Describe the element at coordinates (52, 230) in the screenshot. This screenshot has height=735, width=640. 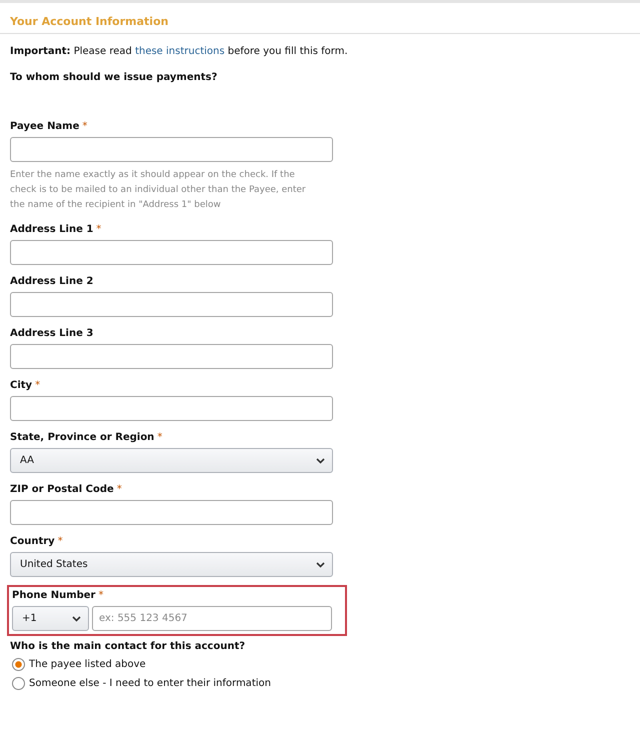
I see `field-label: Address Line 1` at that location.